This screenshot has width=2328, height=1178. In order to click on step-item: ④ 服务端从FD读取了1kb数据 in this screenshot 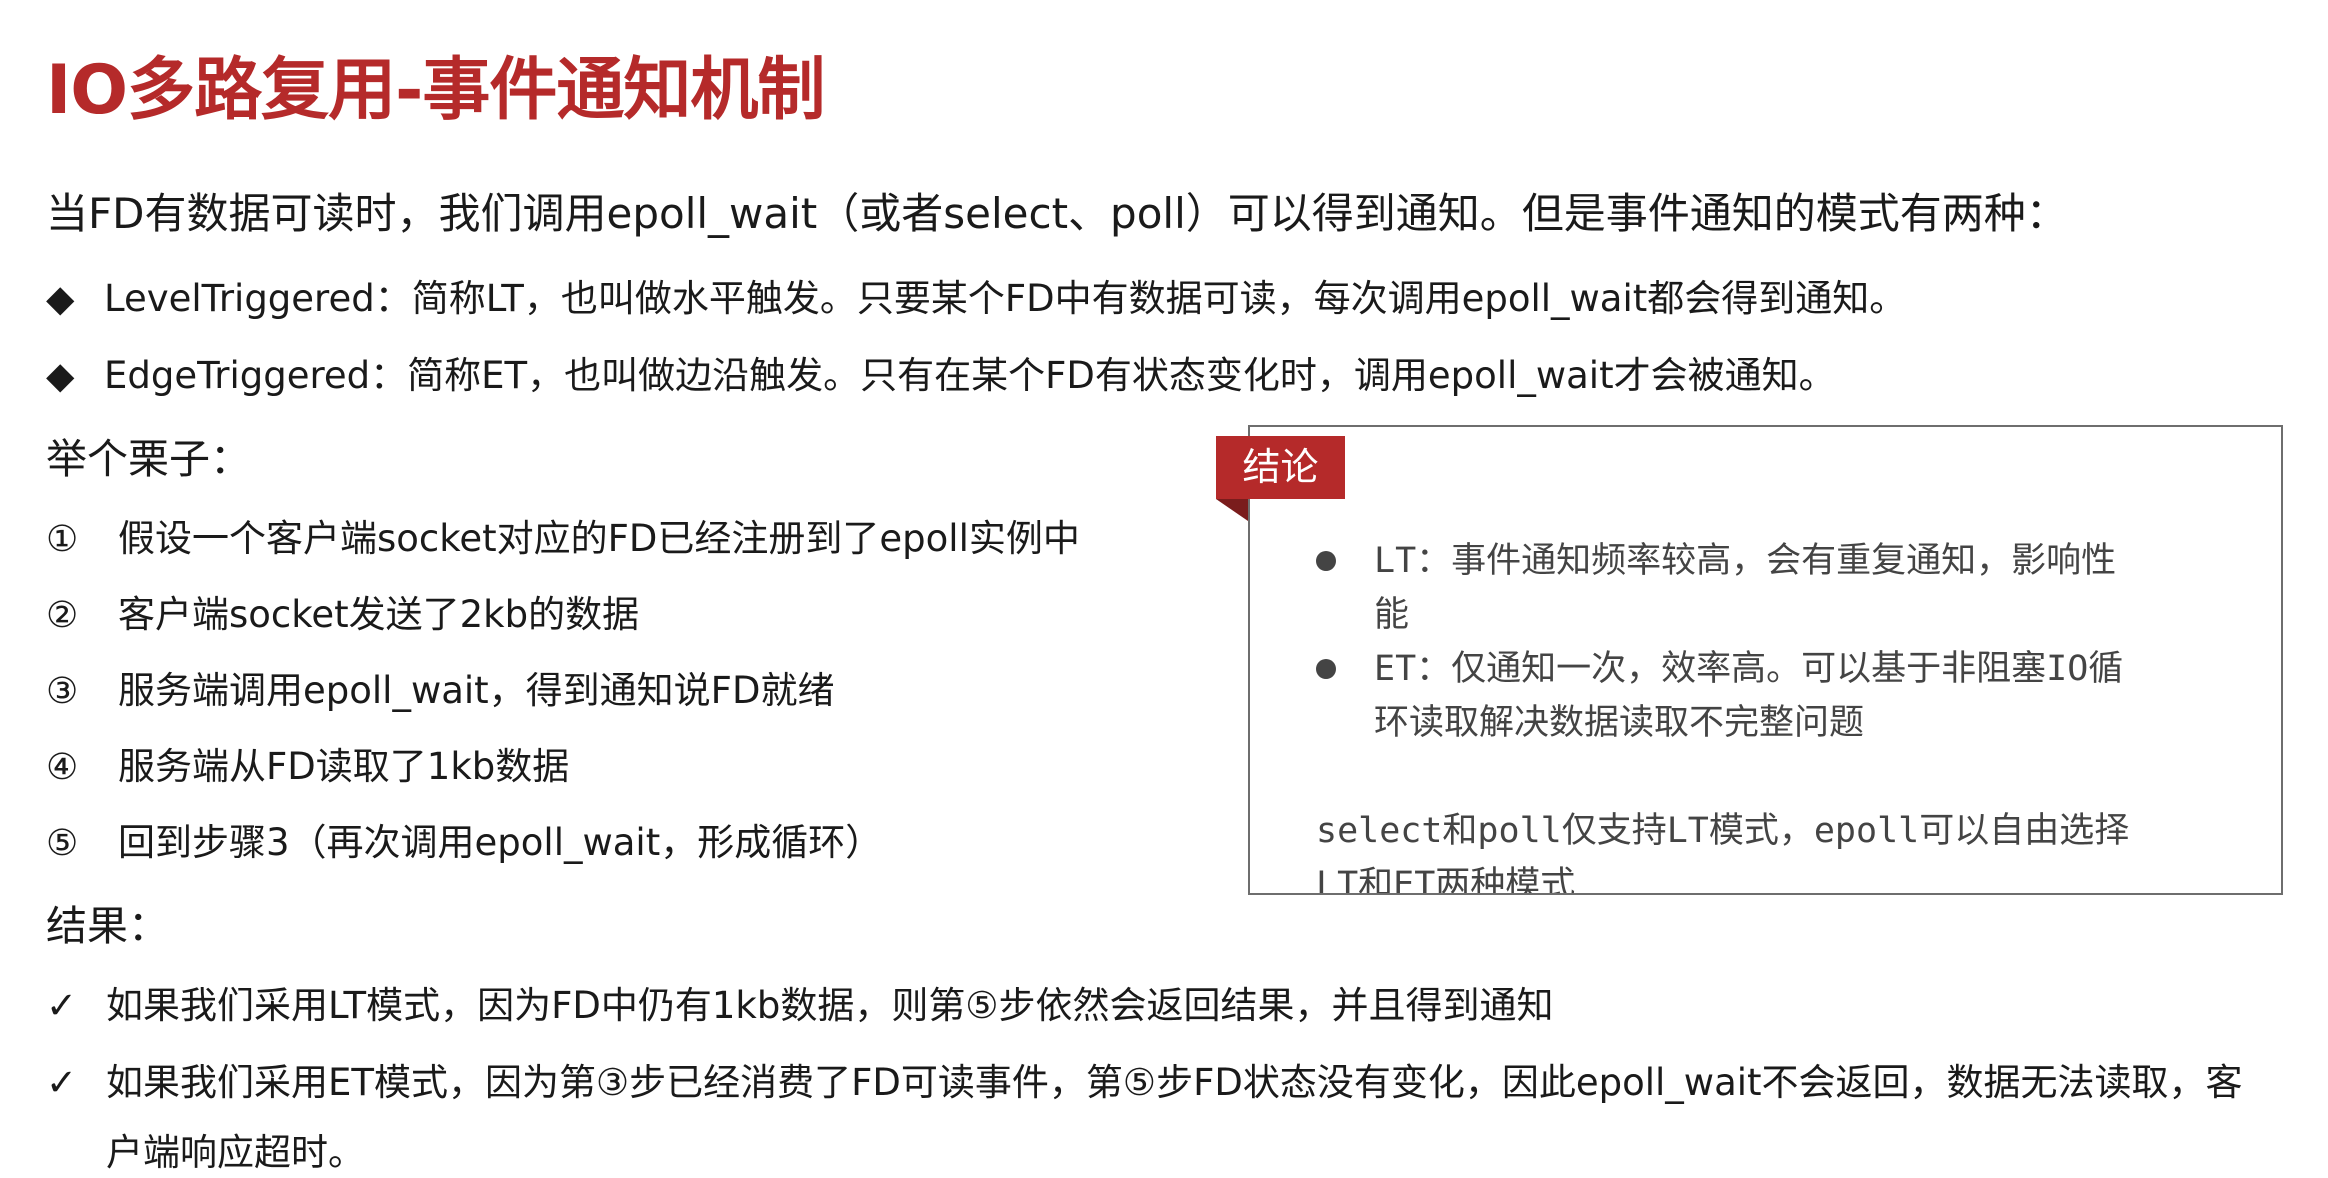, I will do `click(307, 763)`.